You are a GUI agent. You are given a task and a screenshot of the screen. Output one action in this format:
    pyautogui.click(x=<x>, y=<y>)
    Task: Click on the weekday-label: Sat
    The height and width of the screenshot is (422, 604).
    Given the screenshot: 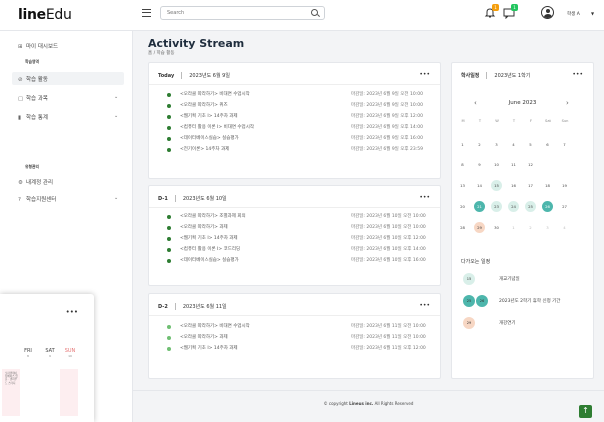 What is the action you would take?
    pyautogui.click(x=548, y=121)
    